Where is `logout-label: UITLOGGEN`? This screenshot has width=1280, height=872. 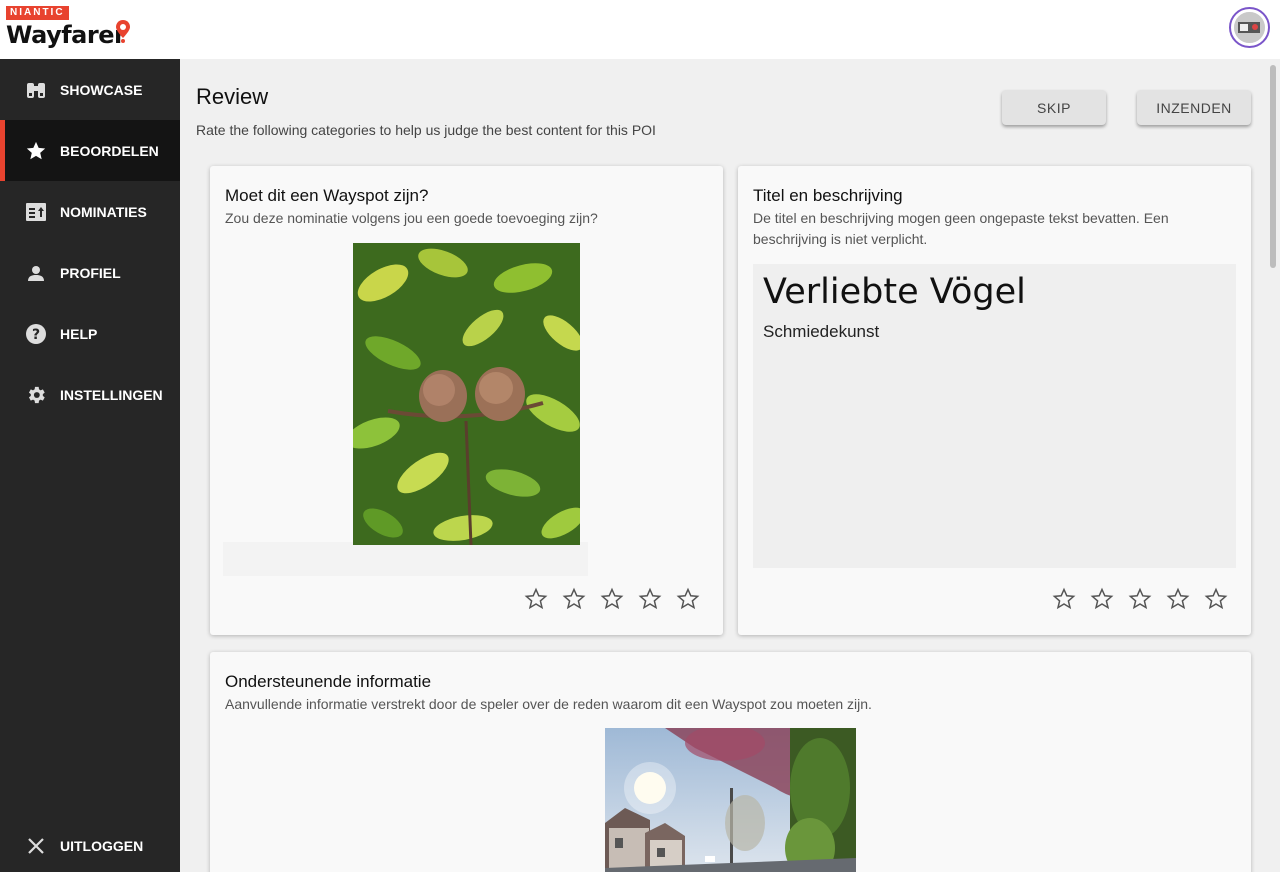 logout-label: UITLOGGEN is located at coordinates (102, 845).